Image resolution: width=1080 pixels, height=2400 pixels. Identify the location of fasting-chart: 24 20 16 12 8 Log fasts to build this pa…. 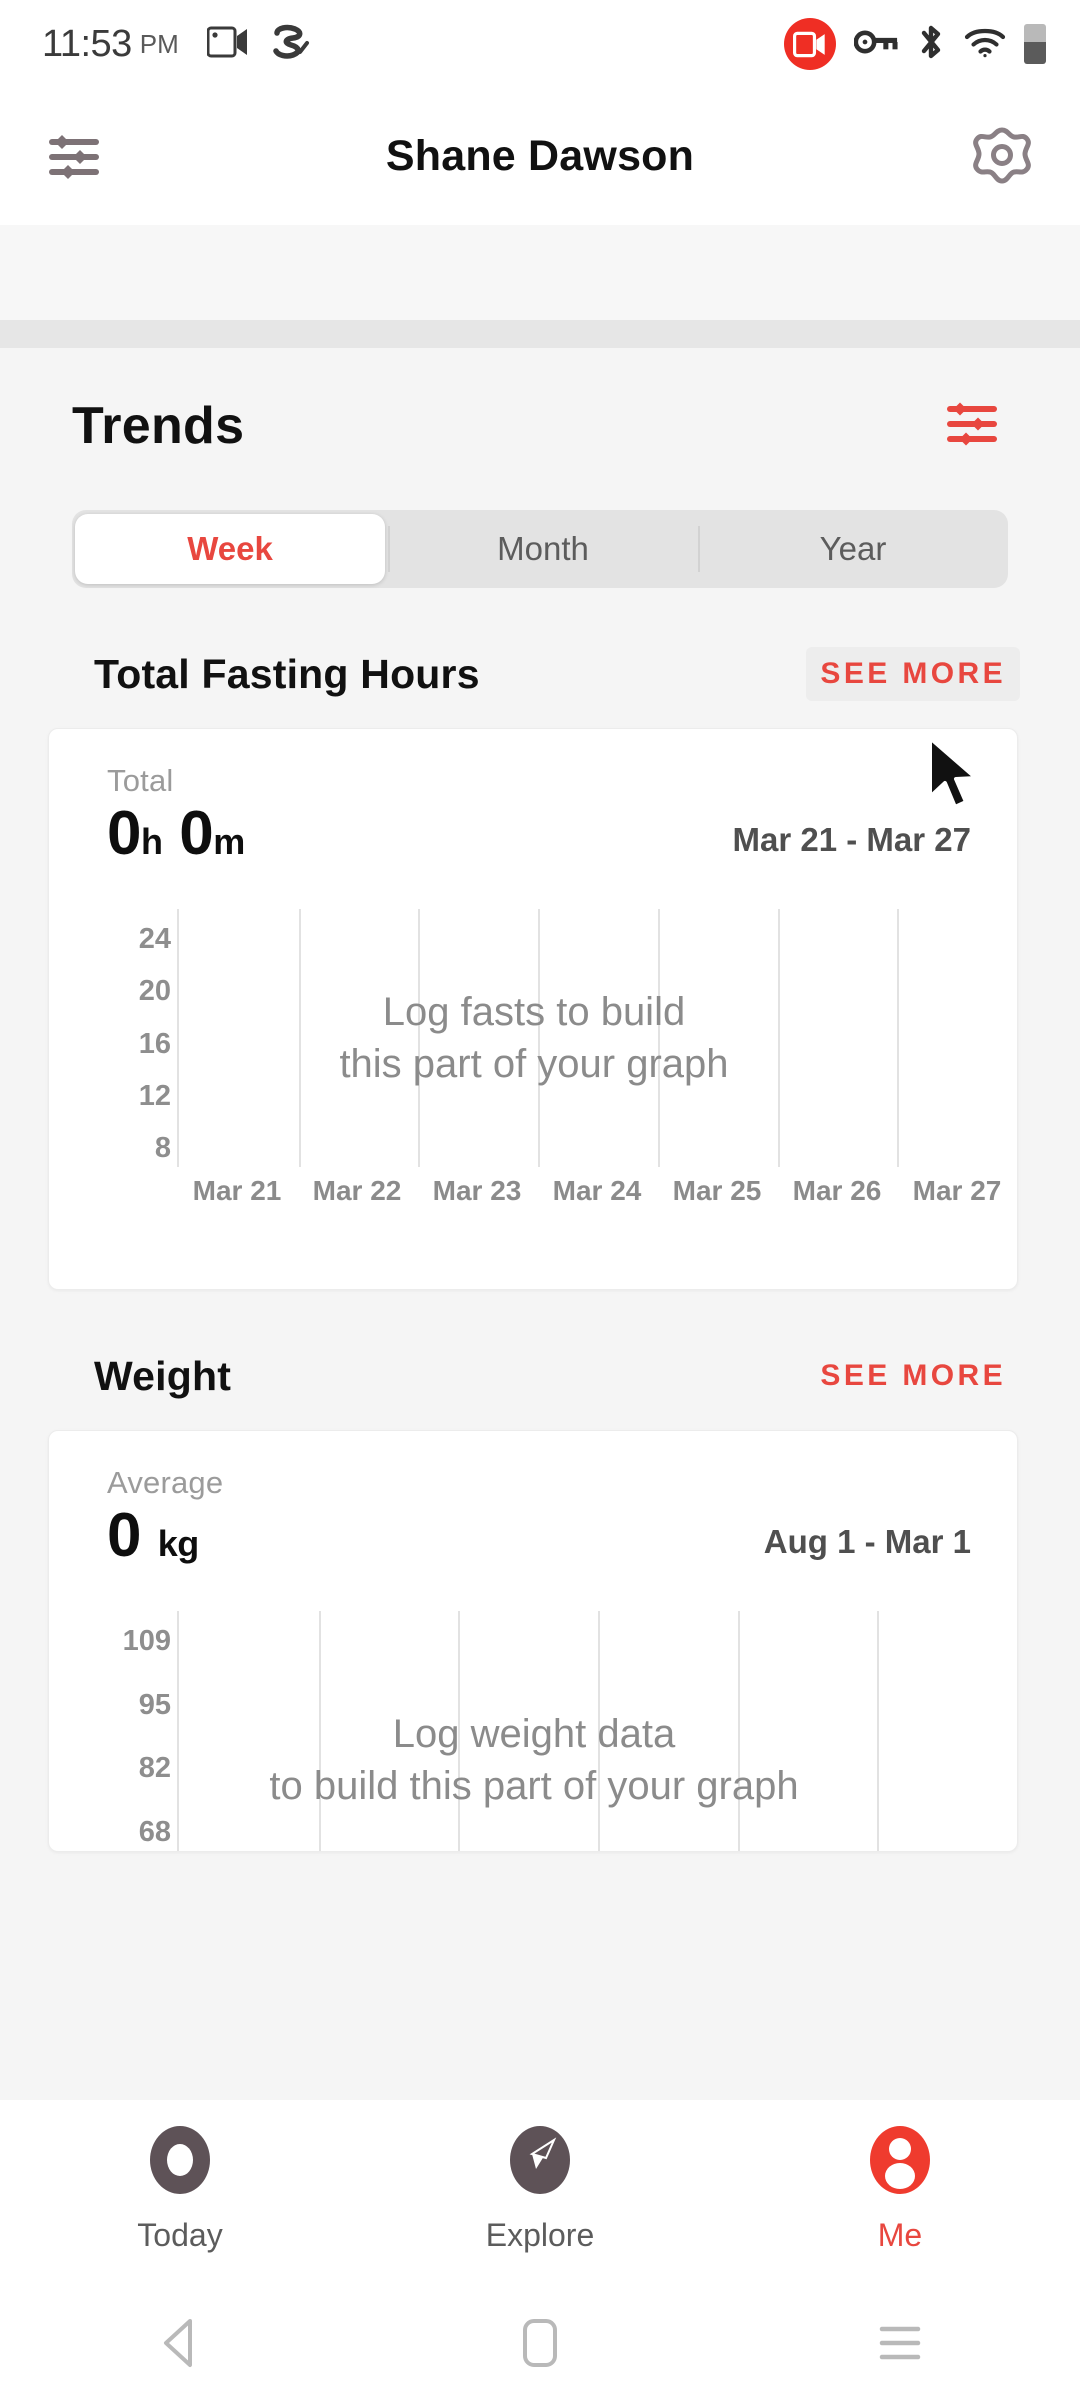
(533, 1038).